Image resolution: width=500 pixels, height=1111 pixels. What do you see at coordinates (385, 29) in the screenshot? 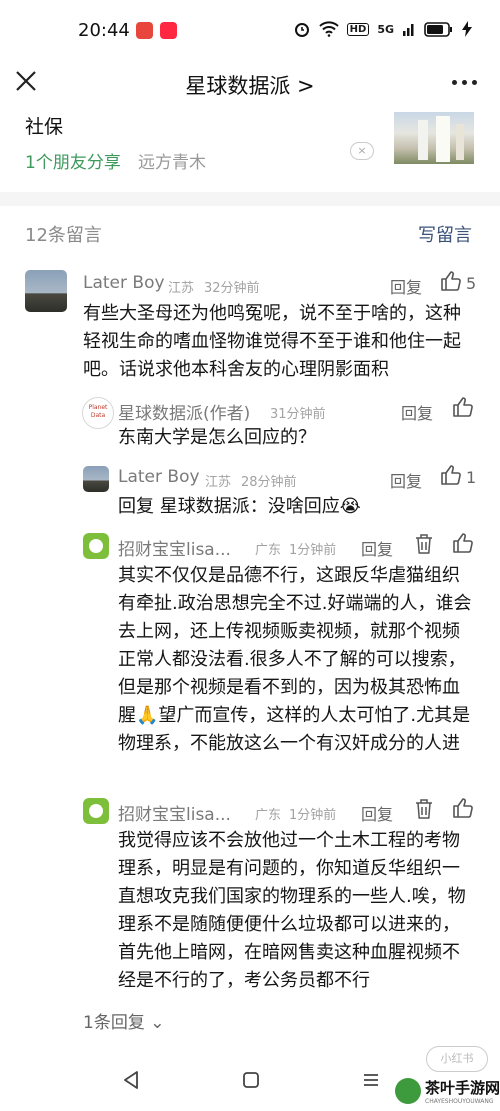
I see `network-type: 5G` at bounding box center [385, 29].